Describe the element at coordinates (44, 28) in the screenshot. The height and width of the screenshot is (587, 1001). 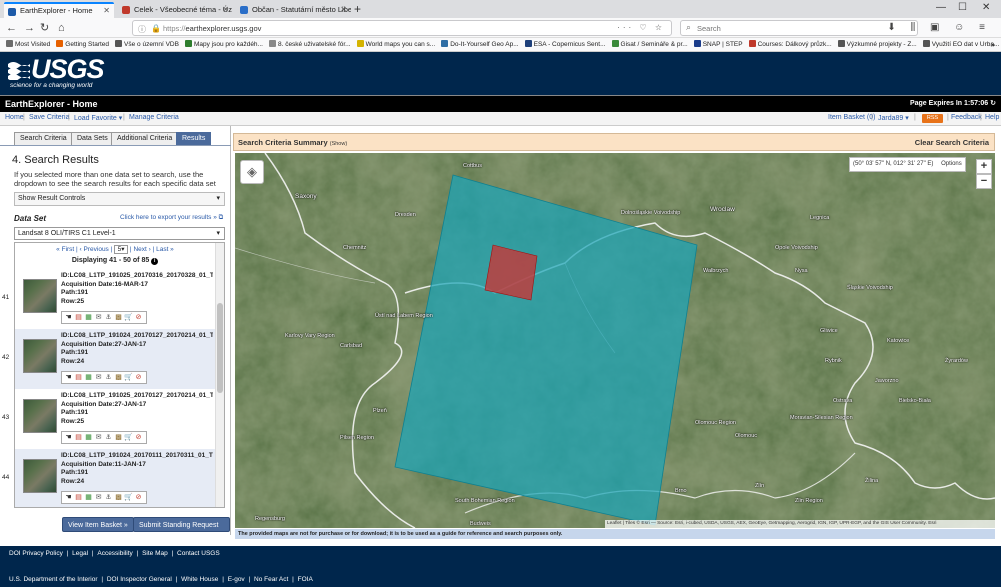
I see `reload-icon: ↻` at that location.